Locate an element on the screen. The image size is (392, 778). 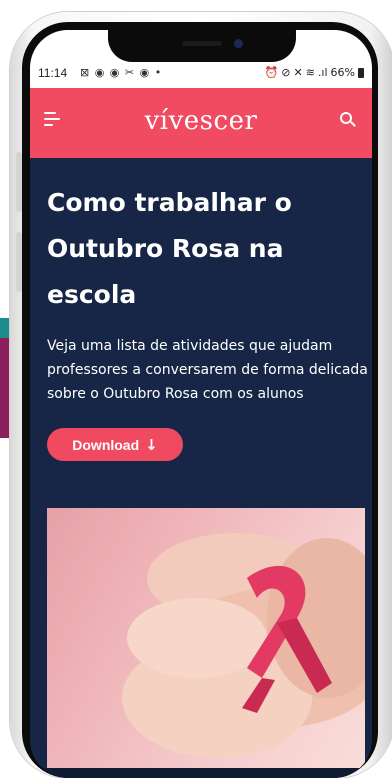
app-header: vívescer is located at coordinates (201, 123).